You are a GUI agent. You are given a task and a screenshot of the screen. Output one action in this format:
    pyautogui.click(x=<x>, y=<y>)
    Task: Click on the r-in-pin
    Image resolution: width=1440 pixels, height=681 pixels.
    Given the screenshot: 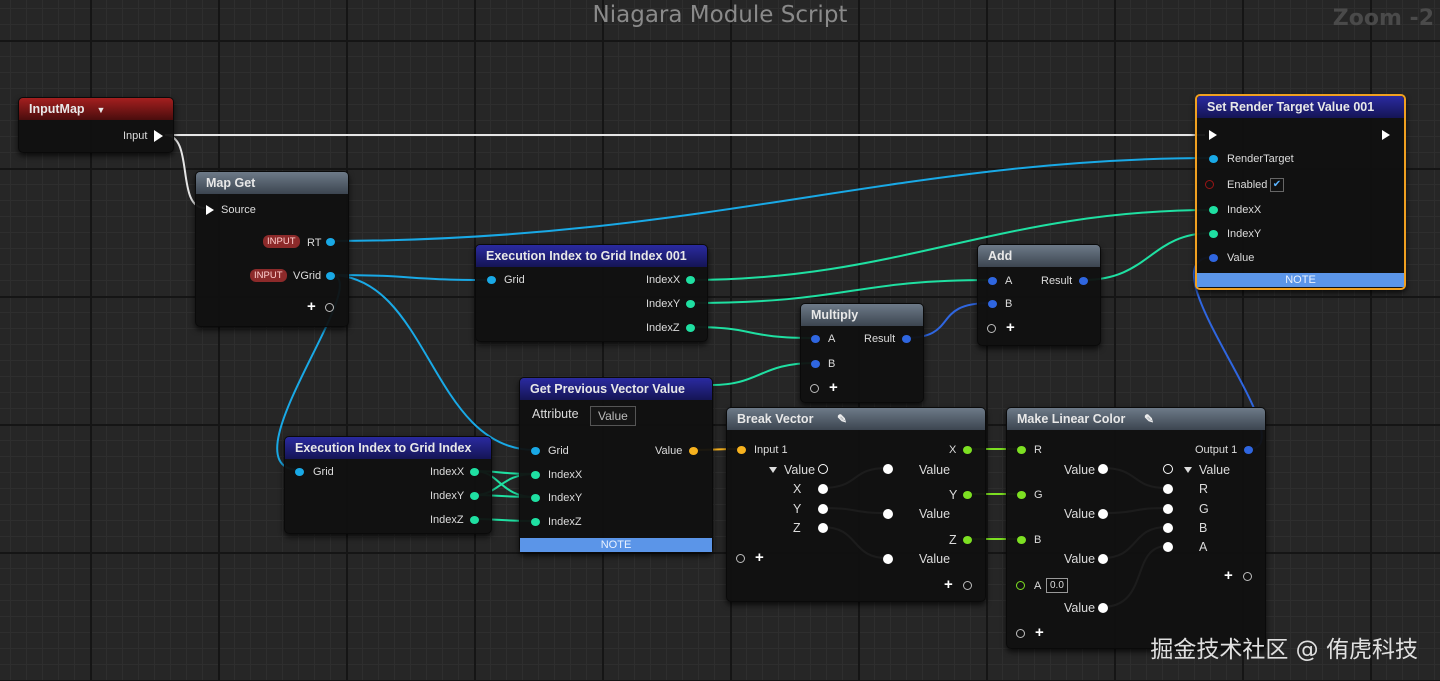 What is the action you would take?
    pyautogui.click(x=1021, y=450)
    